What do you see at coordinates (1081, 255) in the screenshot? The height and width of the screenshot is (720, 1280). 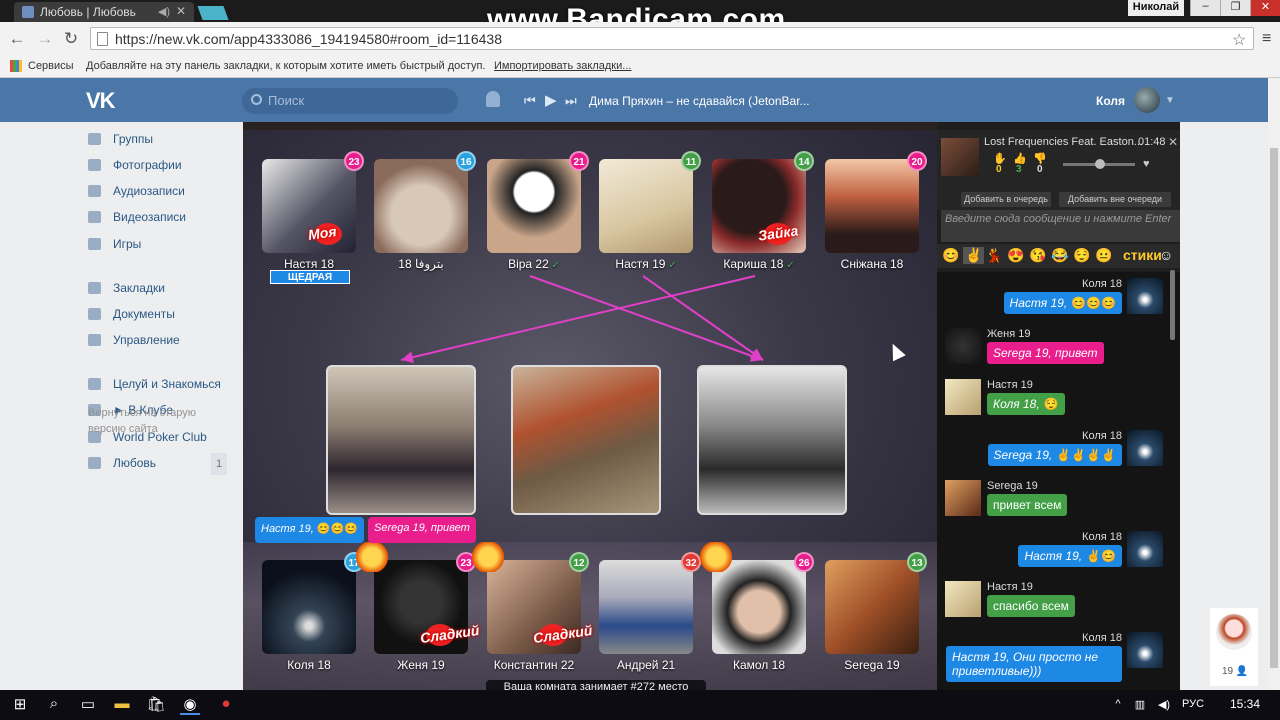 I see `relieved-emoji-icon: 😌` at bounding box center [1081, 255].